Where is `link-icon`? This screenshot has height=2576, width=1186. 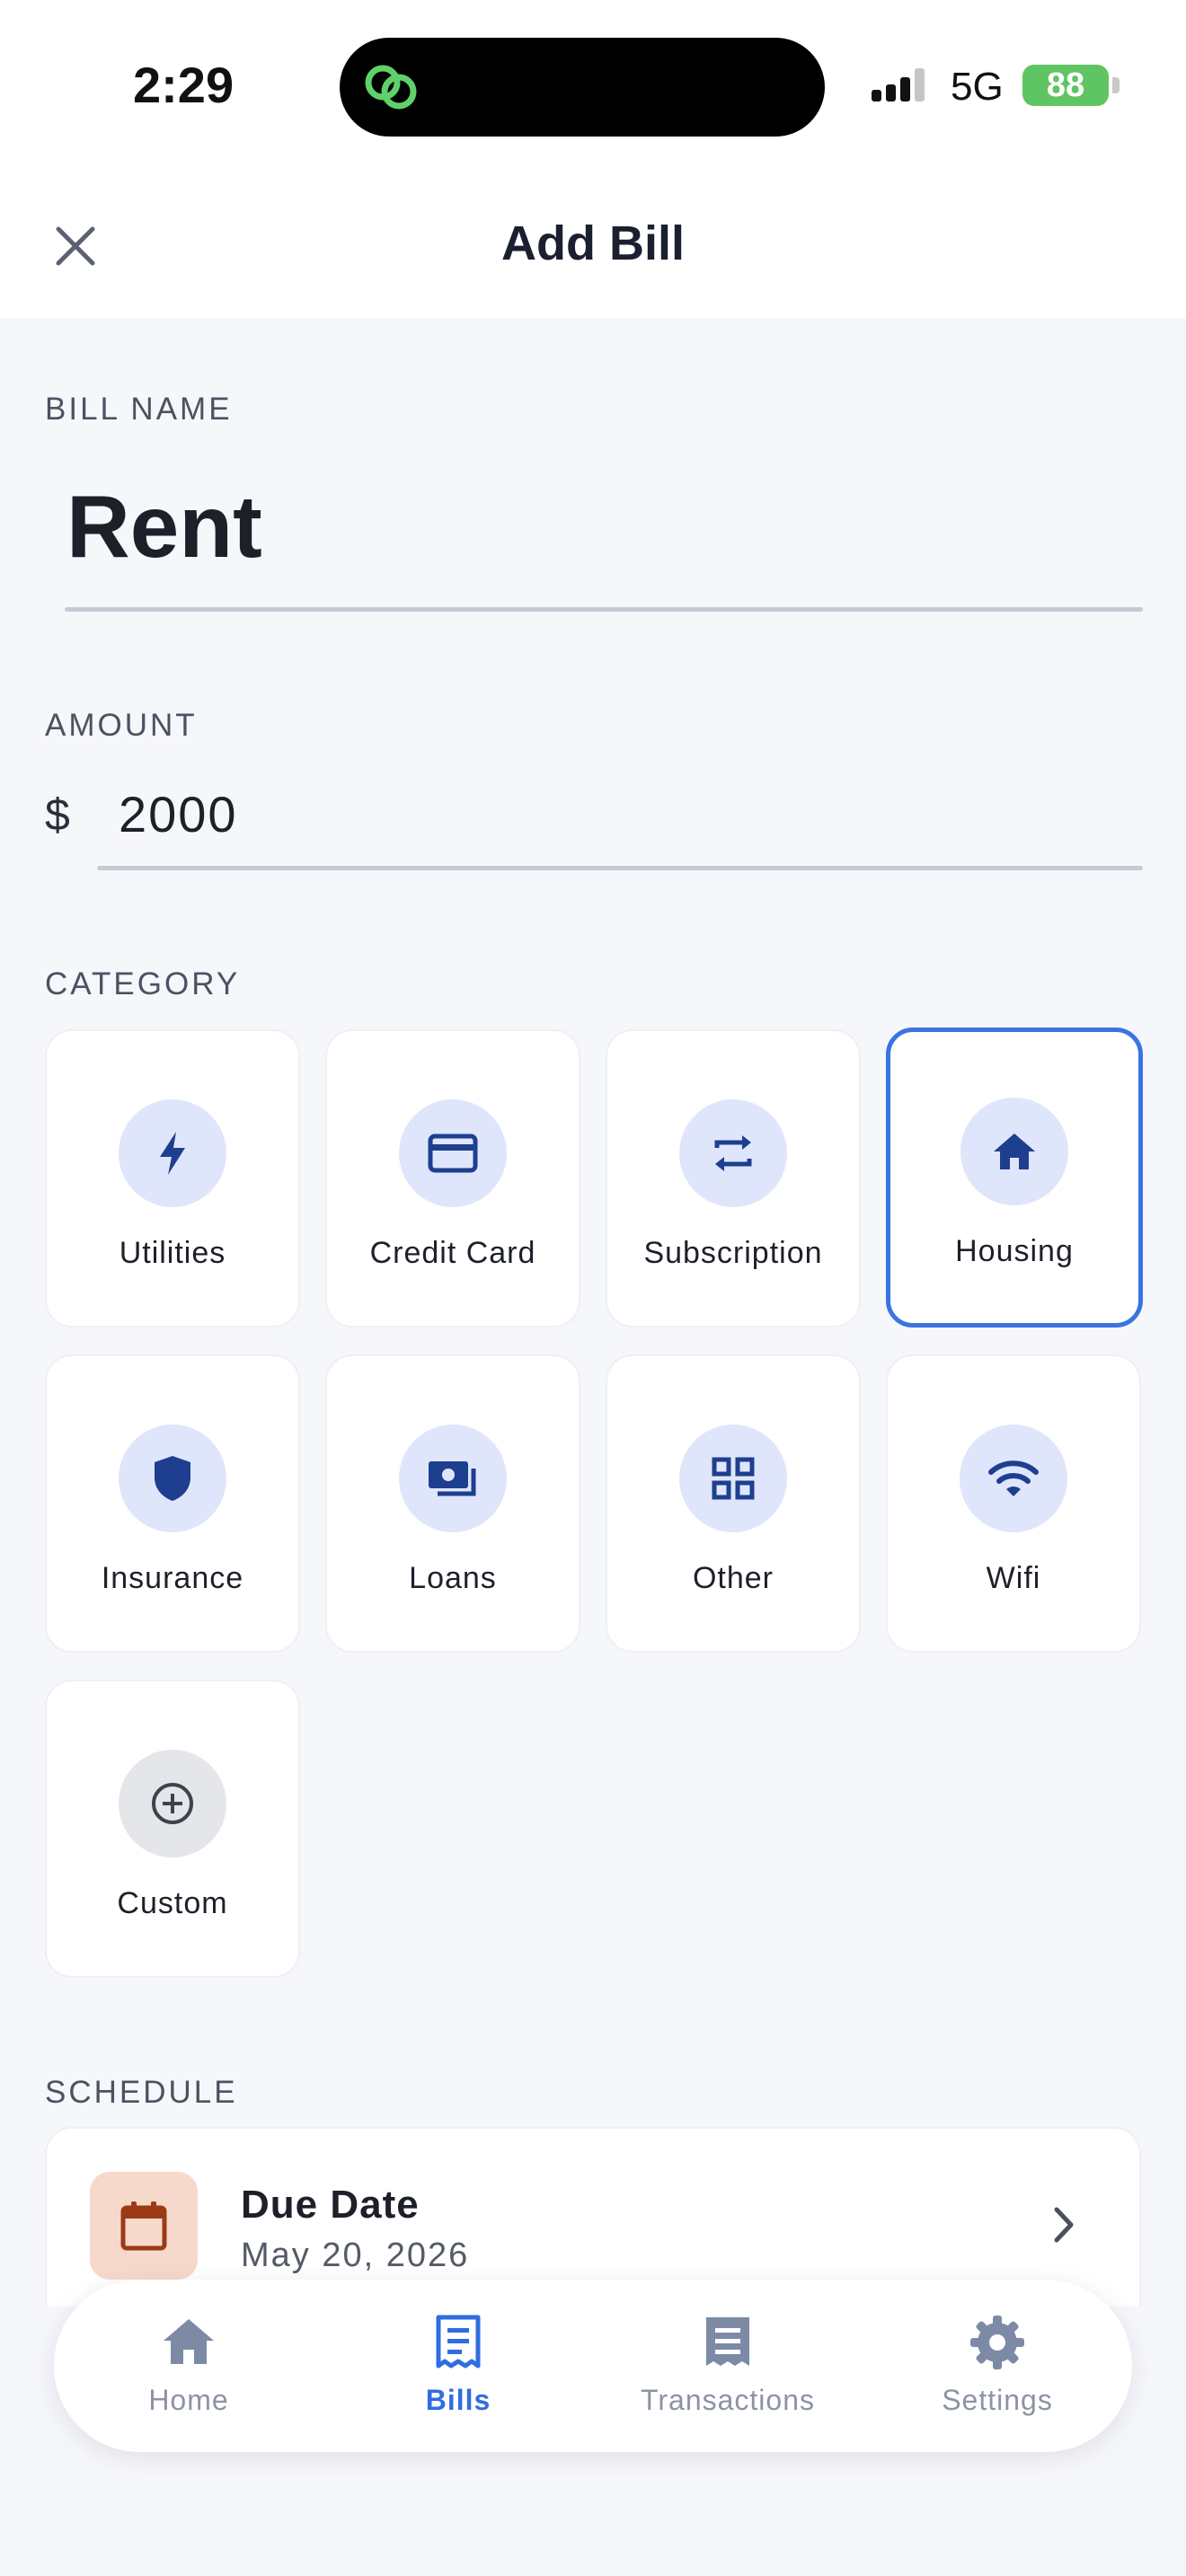
link-icon is located at coordinates (391, 87).